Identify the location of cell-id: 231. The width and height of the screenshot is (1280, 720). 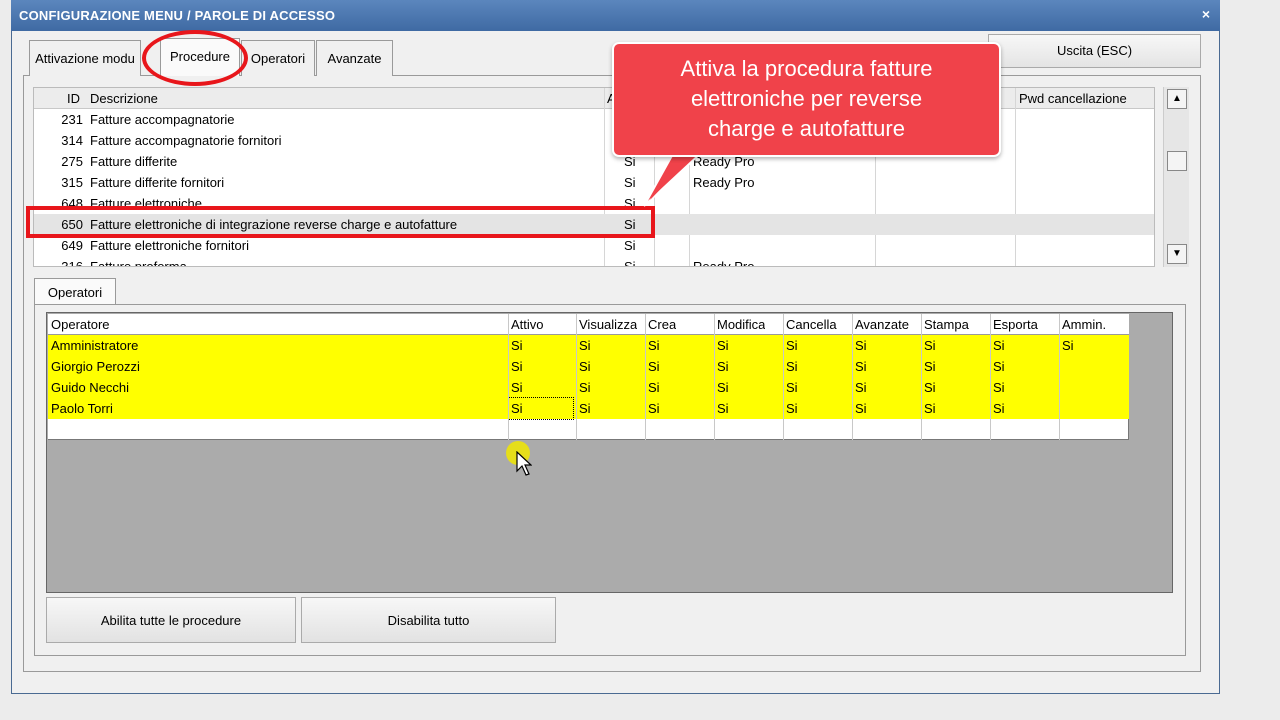
(72, 119).